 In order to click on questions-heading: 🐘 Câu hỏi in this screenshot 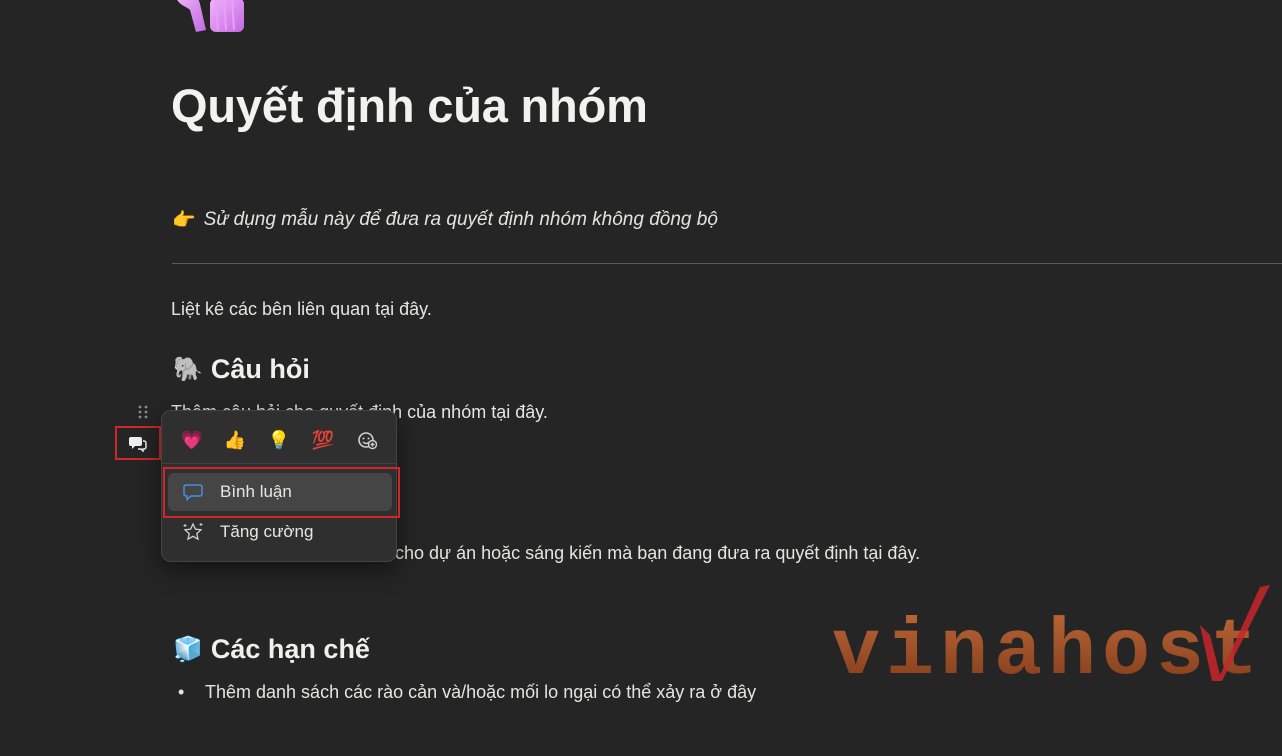, I will do `click(241, 369)`.